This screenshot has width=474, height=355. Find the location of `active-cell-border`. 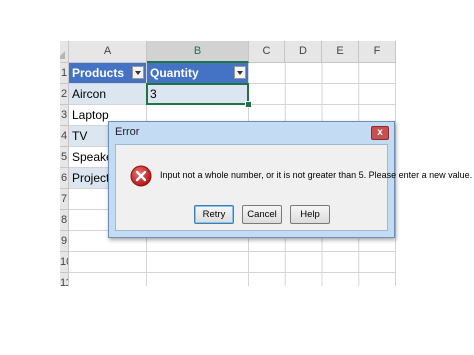

active-cell-border is located at coordinates (197, 94).